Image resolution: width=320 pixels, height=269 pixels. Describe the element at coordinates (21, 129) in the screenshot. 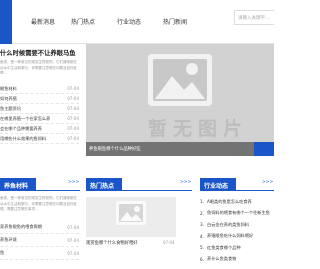

I see `list-item-title: 会在哪个品种需要养养` at that location.